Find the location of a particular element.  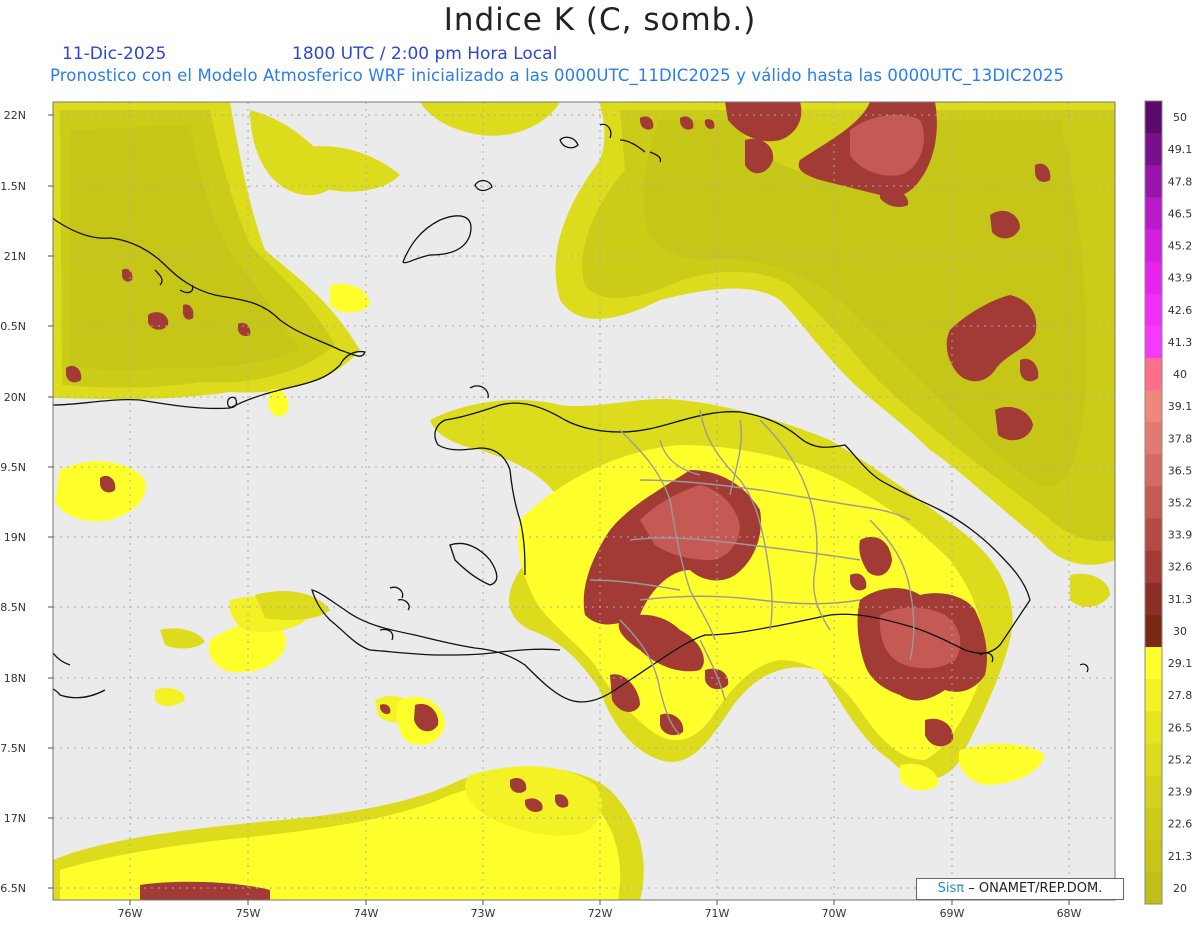

colorbar-label: 36.5 is located at coordinates (1180, 470).